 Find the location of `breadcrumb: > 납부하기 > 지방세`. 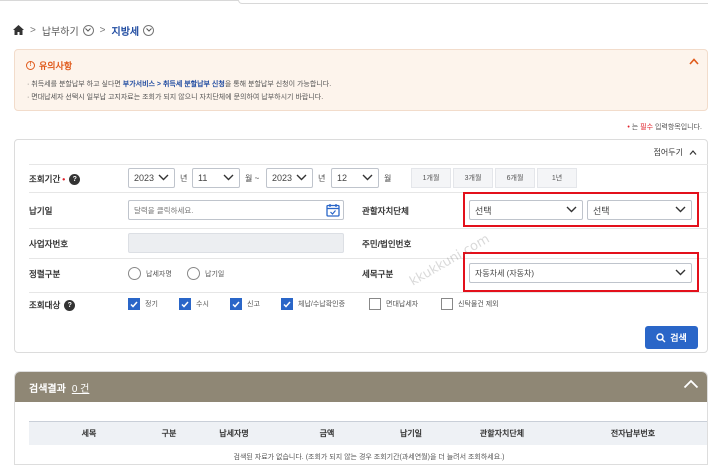

breadcrumb: > 납부하기 > 지방세 is located at coordinates (83, 30).